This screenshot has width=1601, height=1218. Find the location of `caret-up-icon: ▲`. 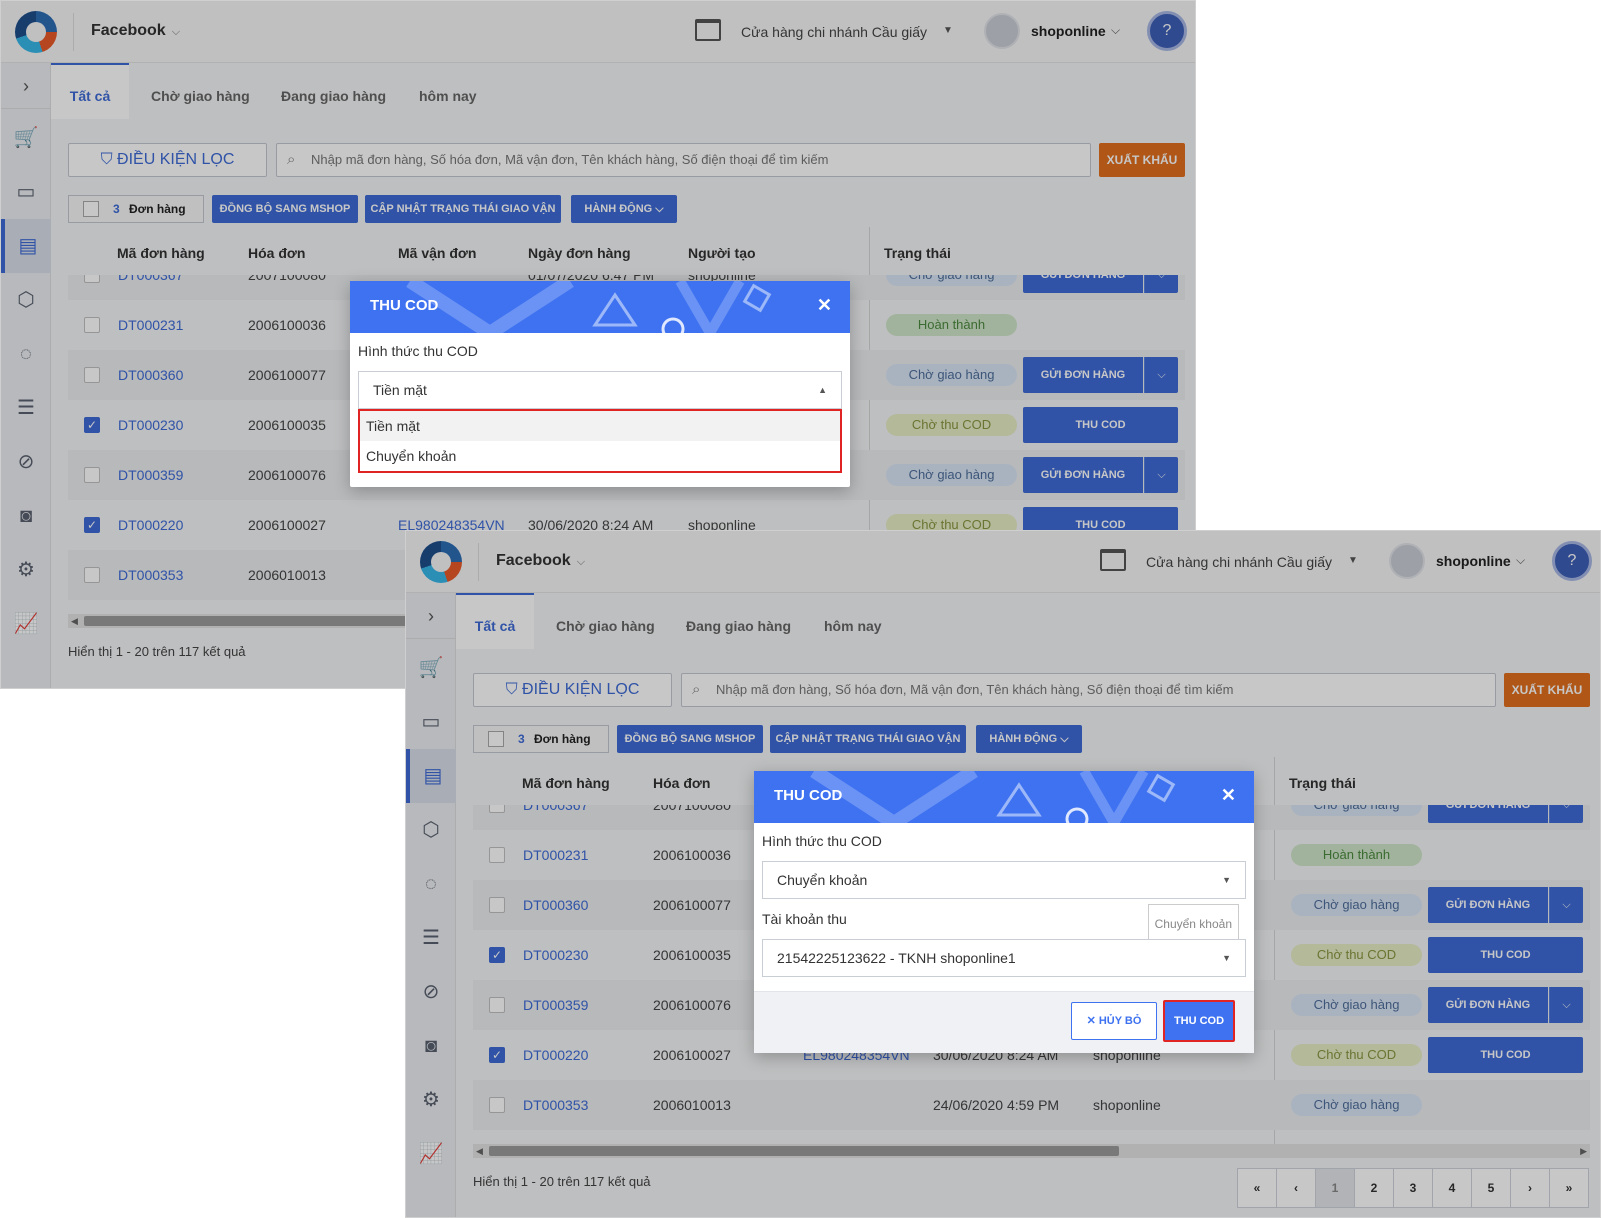

caret-up-icon: ▲ is located at coordinates (822, 390).